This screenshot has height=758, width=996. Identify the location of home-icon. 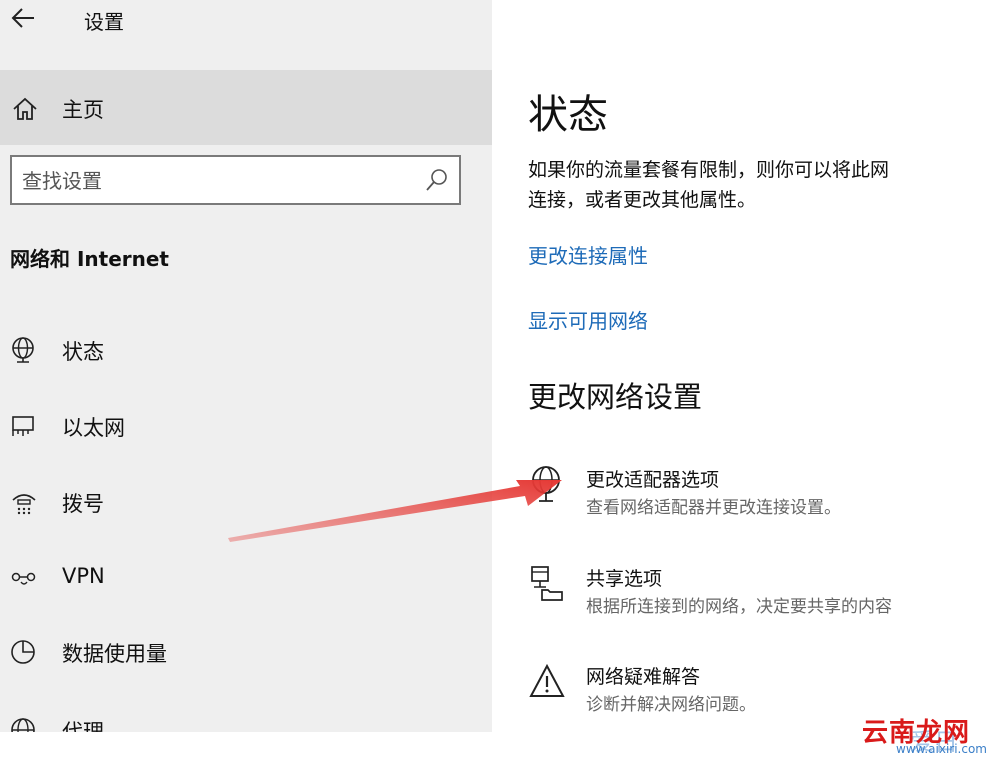
(25, 108).